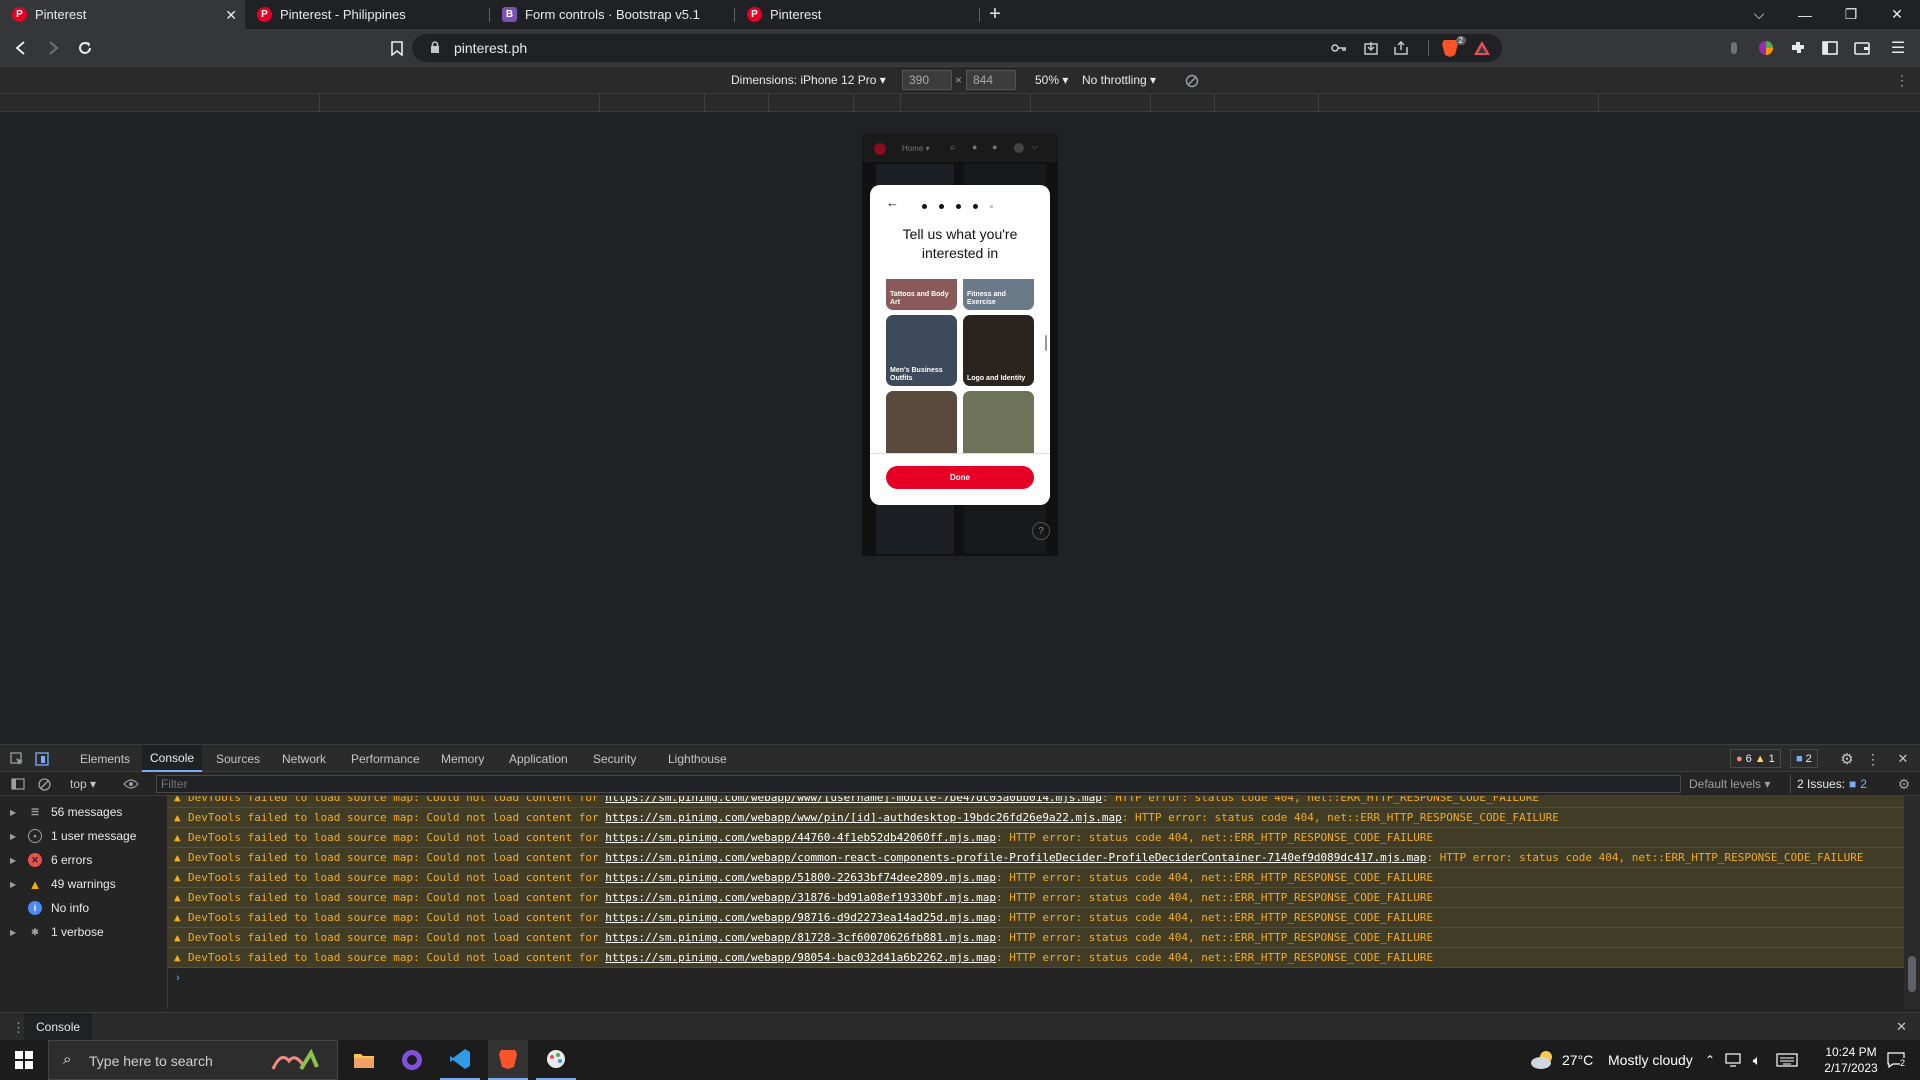 The image size is (1920, 1080). I want to click on extensions-icon, so click(1798, 48).